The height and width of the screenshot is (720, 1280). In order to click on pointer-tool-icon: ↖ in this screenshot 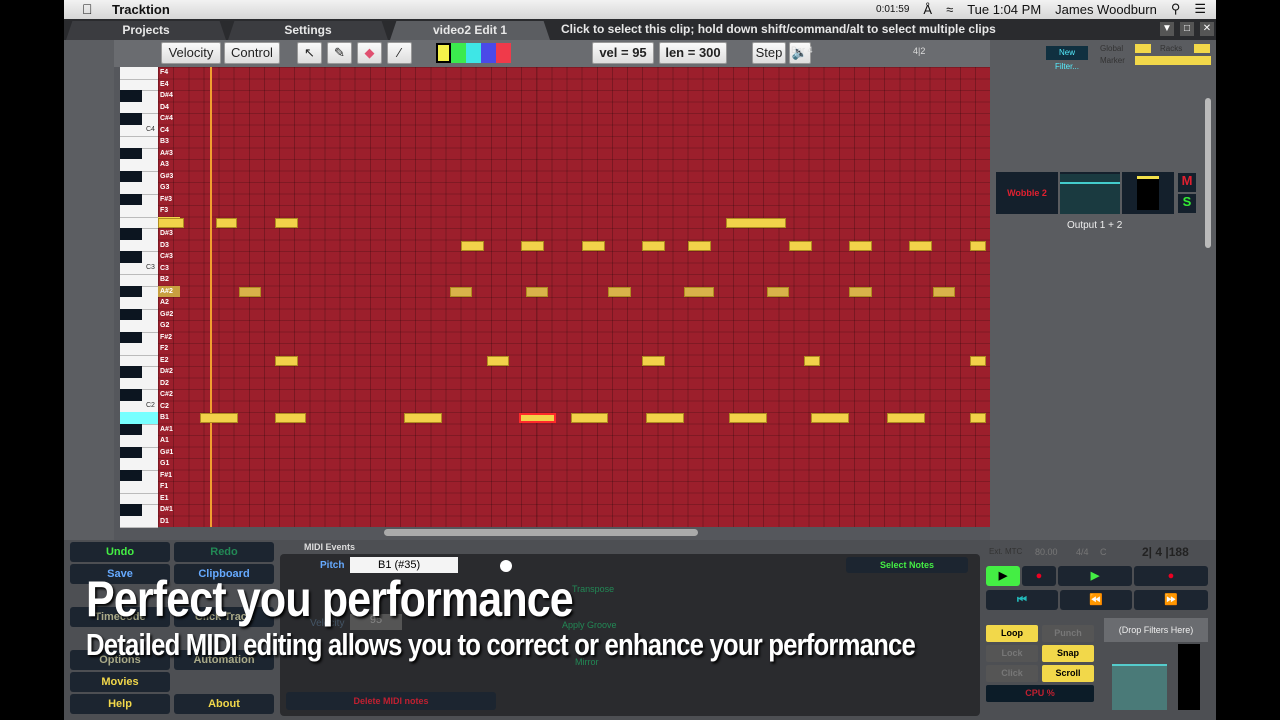, I will do `click(309, 53)`.